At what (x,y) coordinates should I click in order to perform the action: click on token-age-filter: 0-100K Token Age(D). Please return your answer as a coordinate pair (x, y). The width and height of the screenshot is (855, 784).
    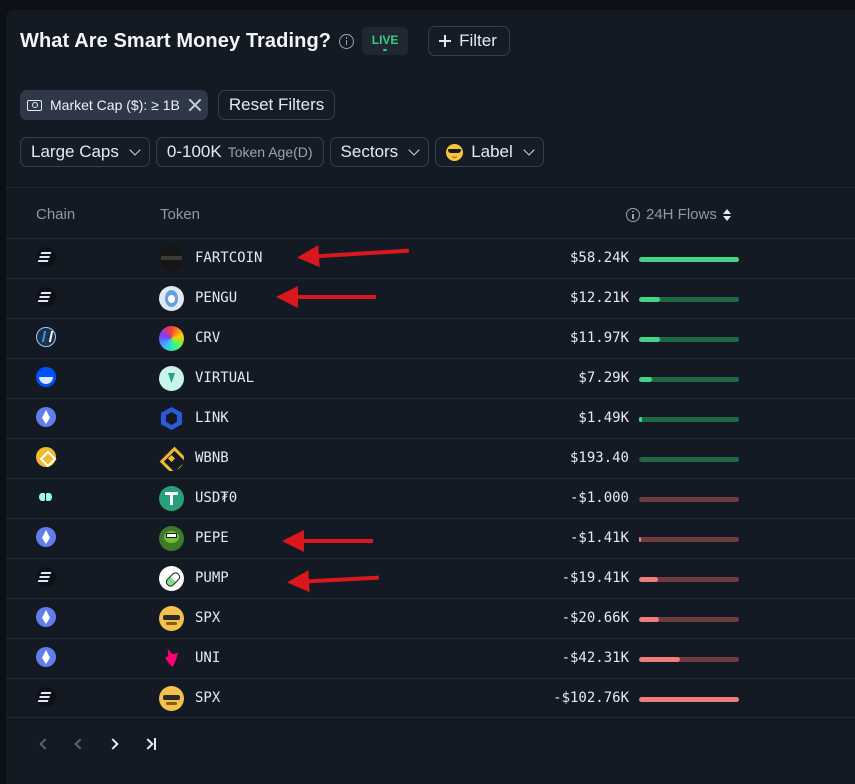
    Looking at the image, I should click on (239, 152).